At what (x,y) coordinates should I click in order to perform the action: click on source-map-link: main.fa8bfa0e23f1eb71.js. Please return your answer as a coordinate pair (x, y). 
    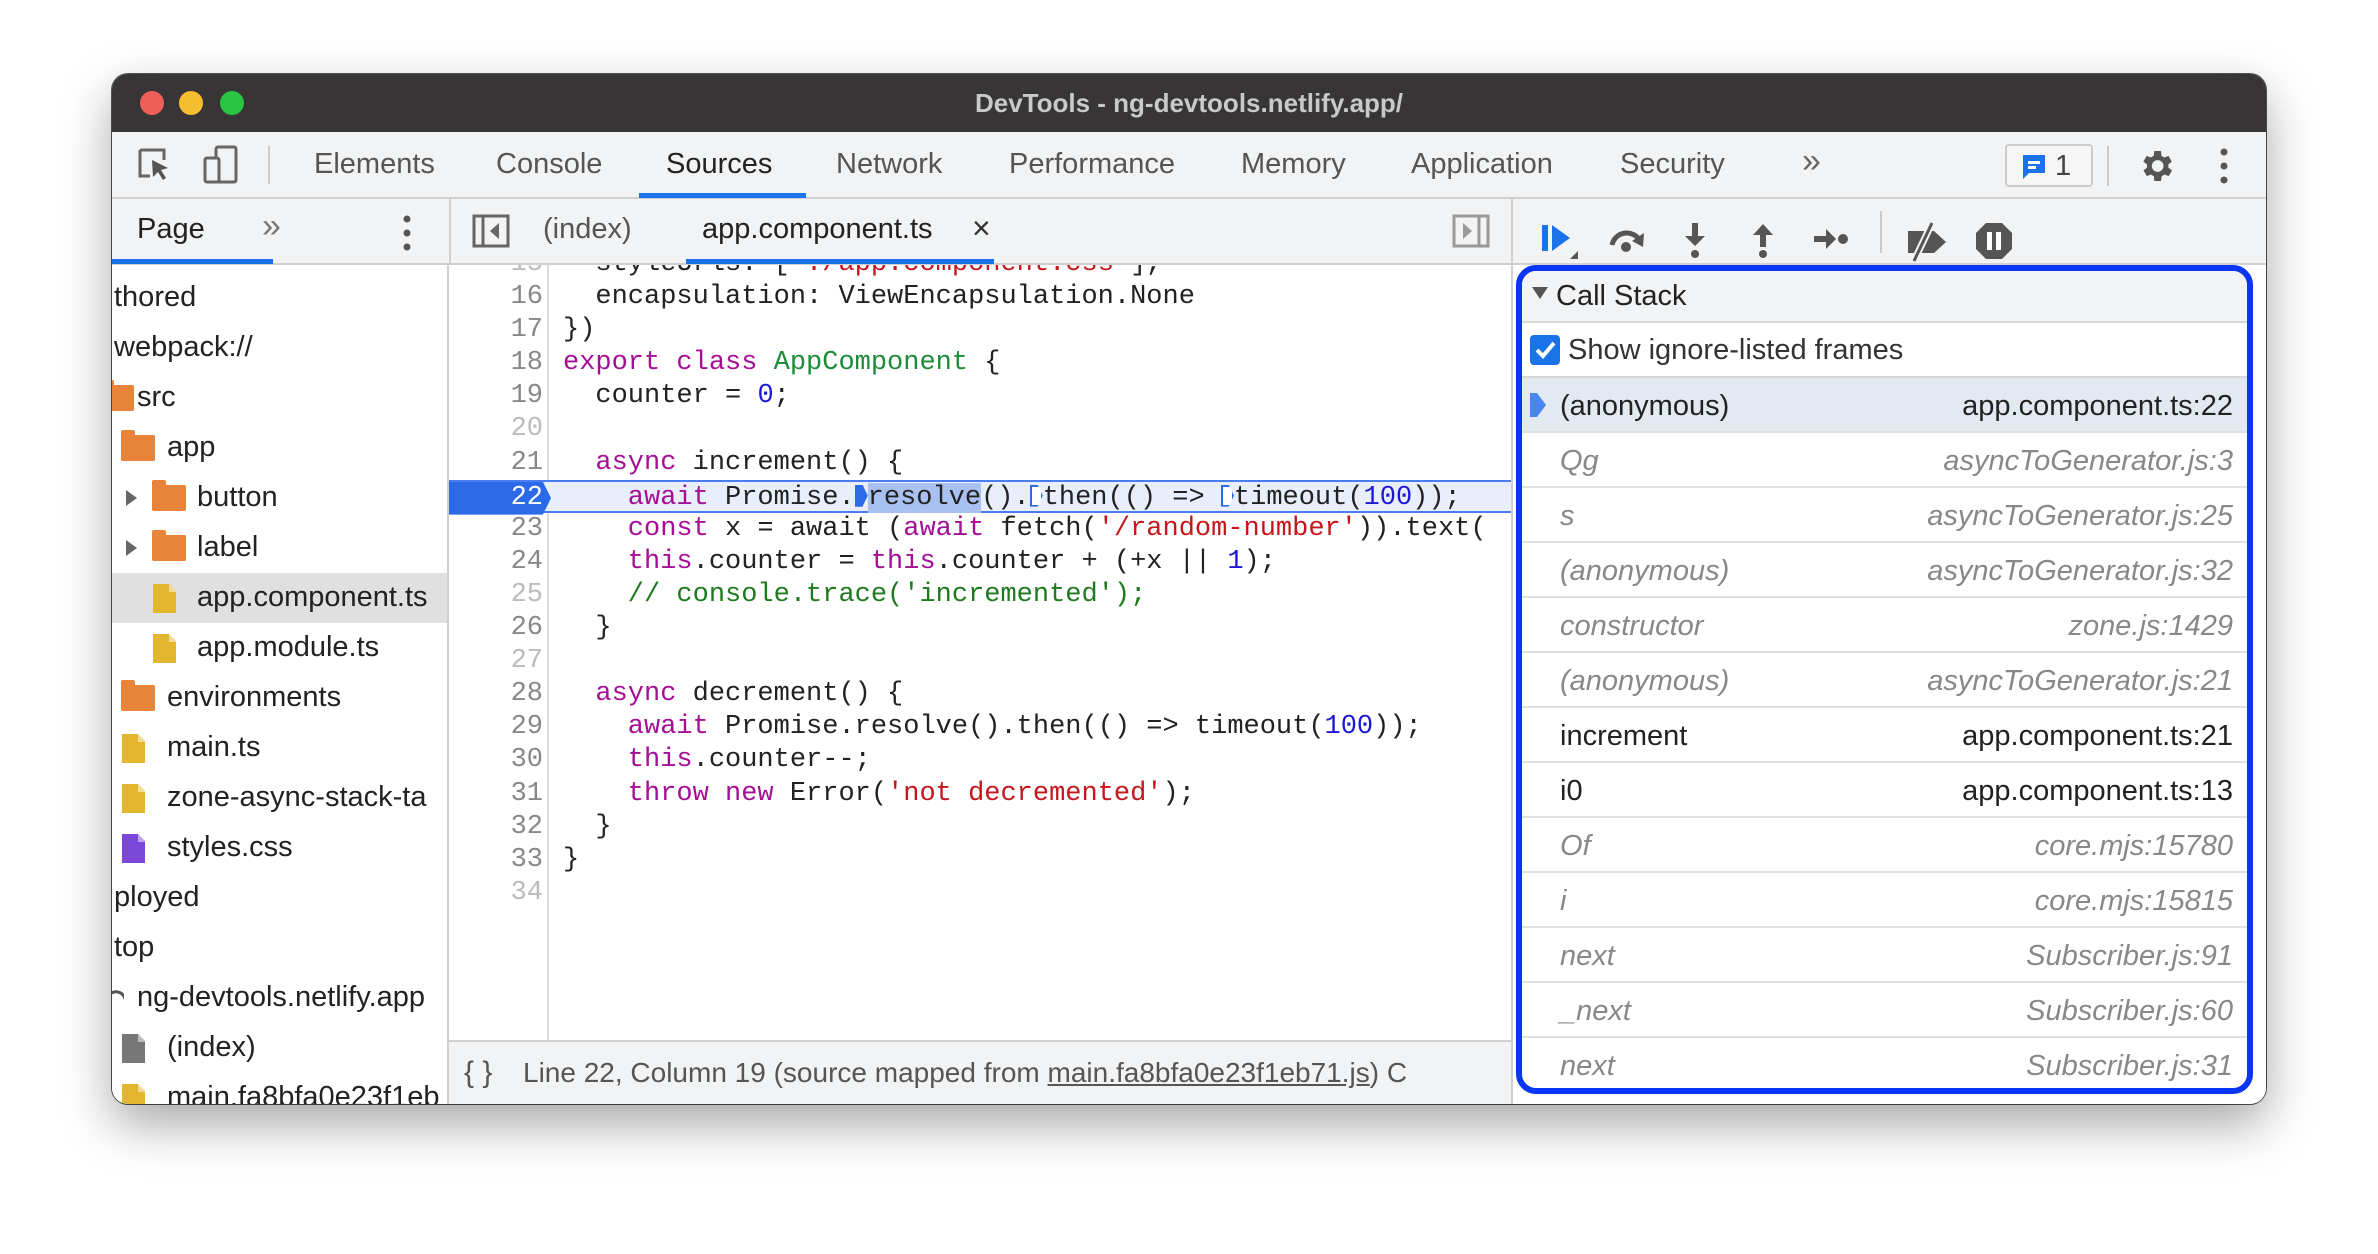
    Looking at the image, I should click on (1209, 1072).